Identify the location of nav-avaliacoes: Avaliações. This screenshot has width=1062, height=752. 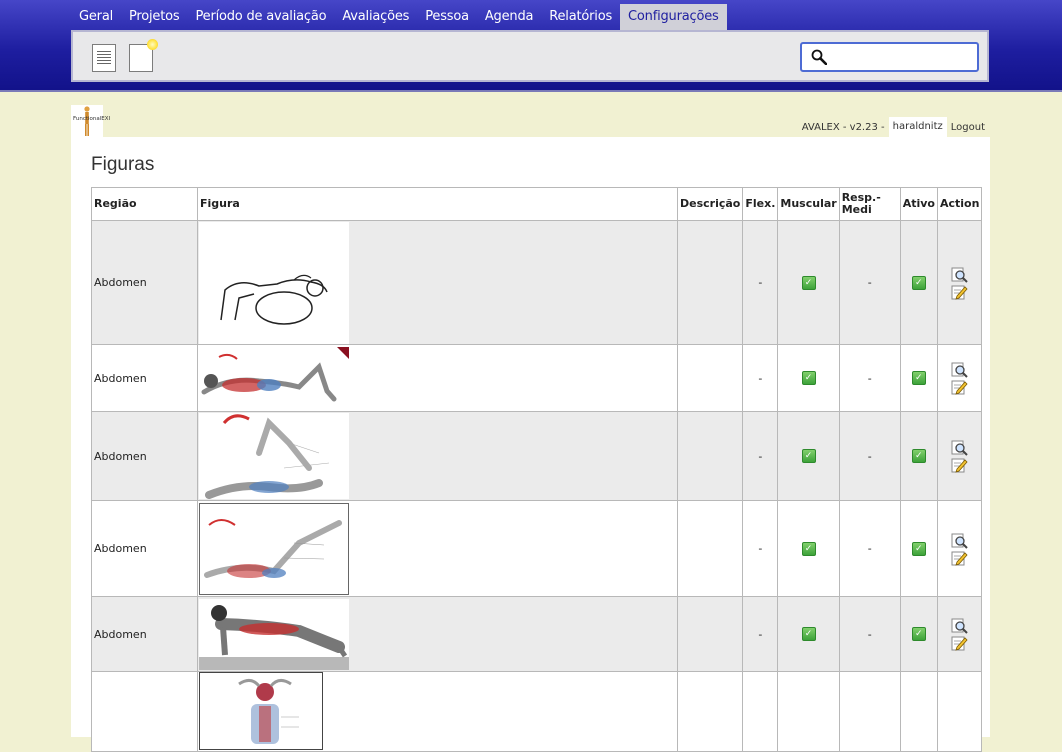
(375, 17).